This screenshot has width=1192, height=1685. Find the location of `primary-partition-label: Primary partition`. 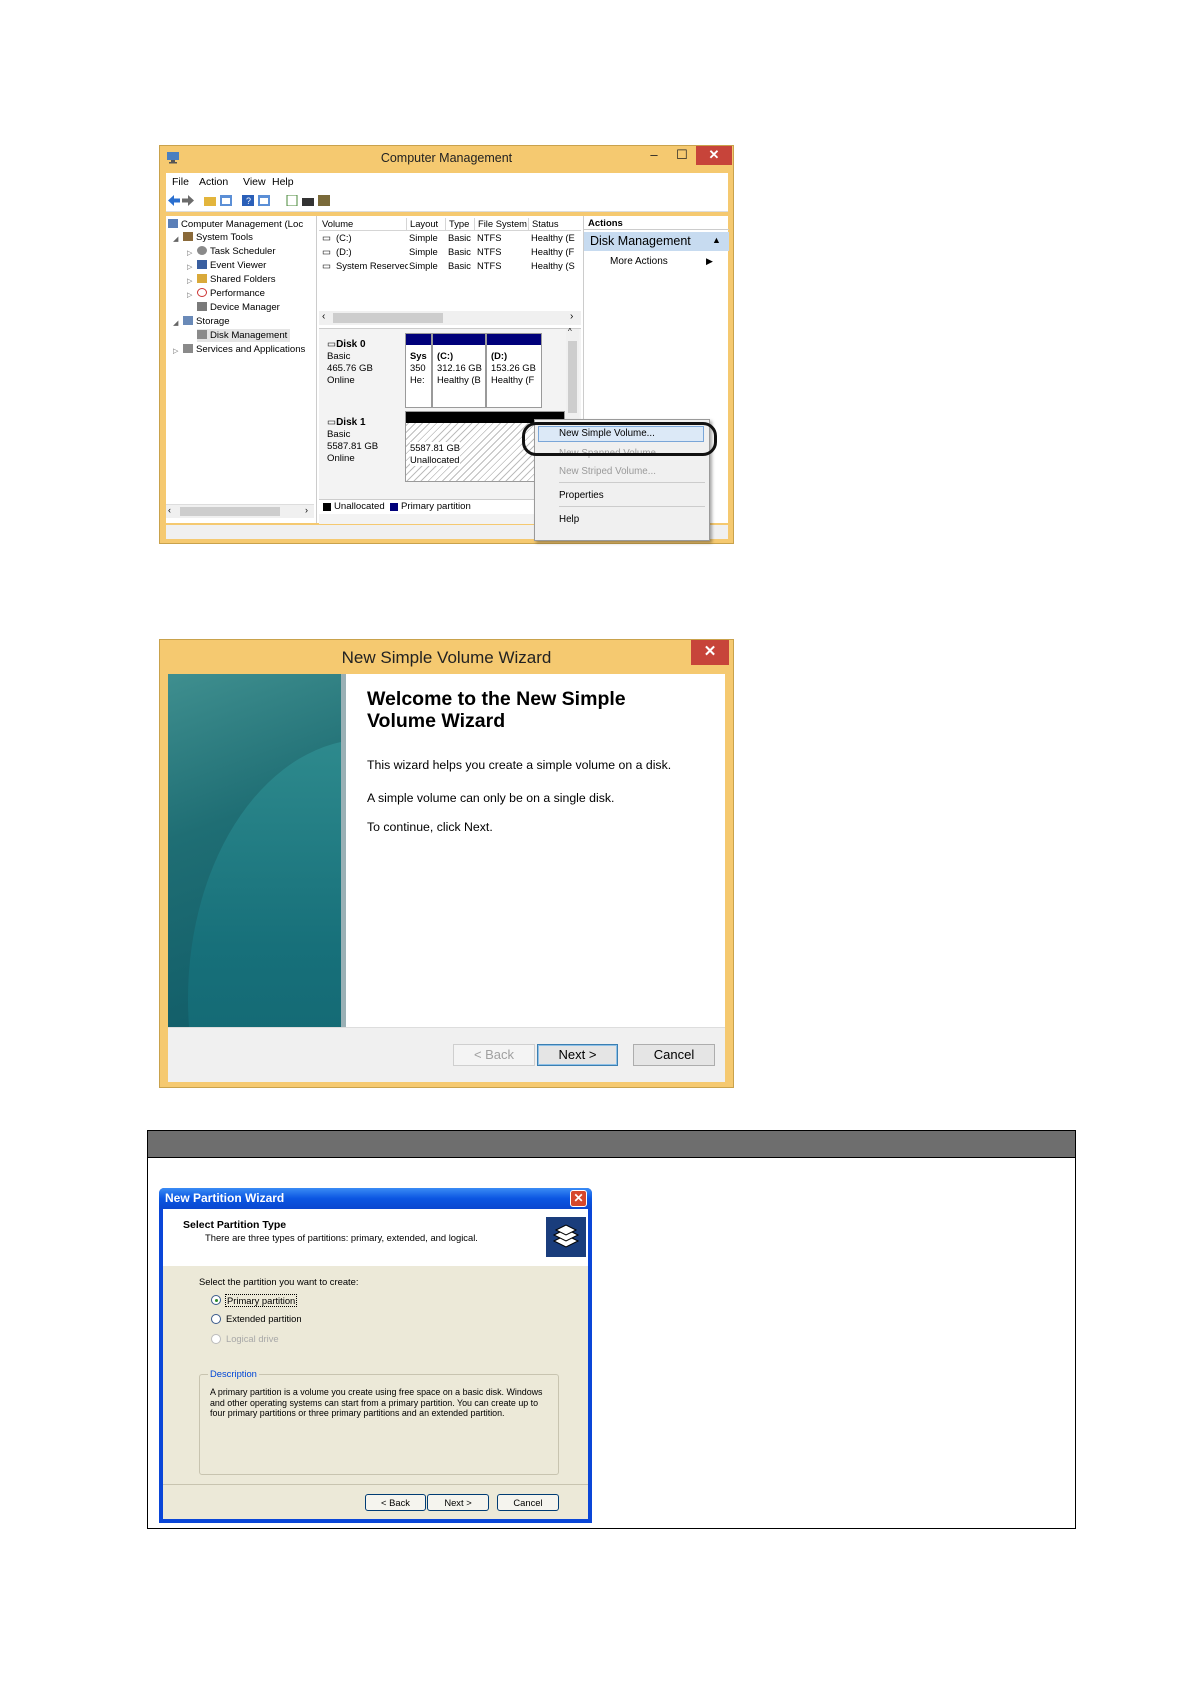

primary-partition-label: Primary partition is located at coordinates (261, 1300).